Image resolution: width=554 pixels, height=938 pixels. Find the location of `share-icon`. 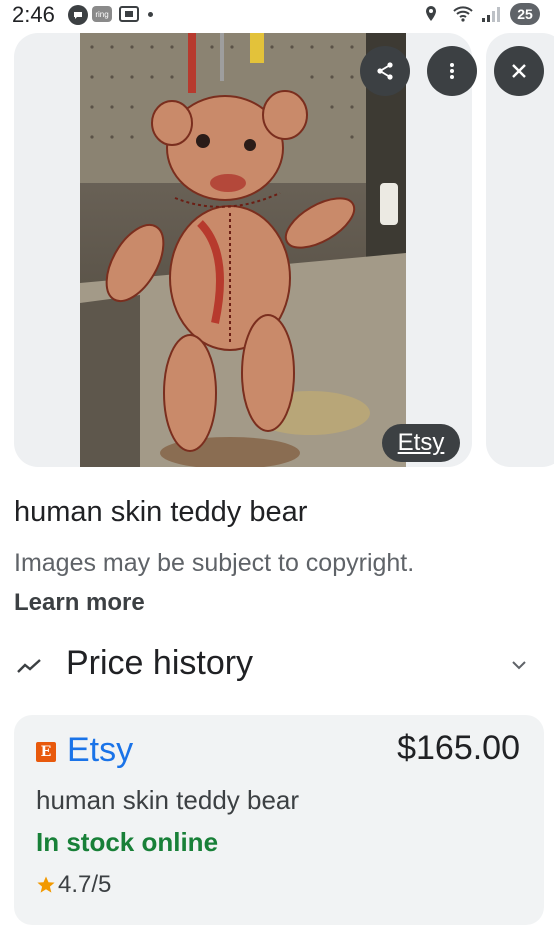

share-icon is located at coordinates (385, 71).